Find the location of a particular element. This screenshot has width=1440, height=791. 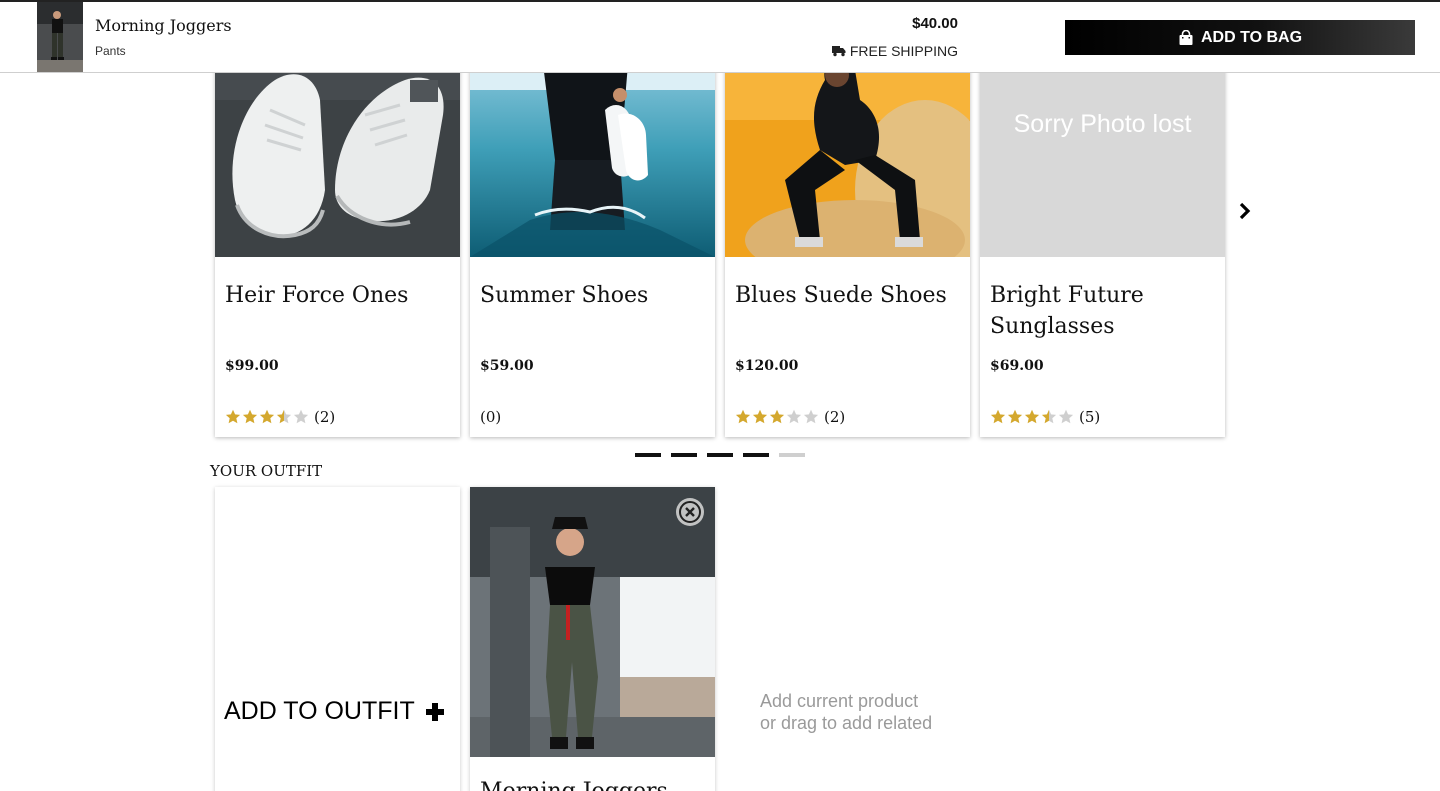

product-thumbnail is located at coordinates (60, 37).